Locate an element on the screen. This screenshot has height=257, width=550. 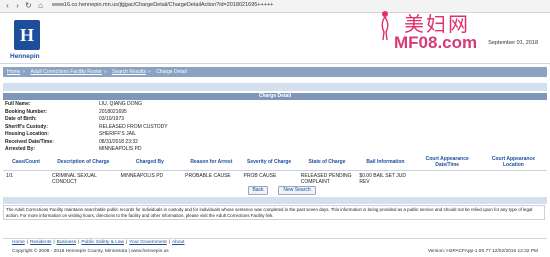
logo-letter: H is located at coordinates (26, 35).